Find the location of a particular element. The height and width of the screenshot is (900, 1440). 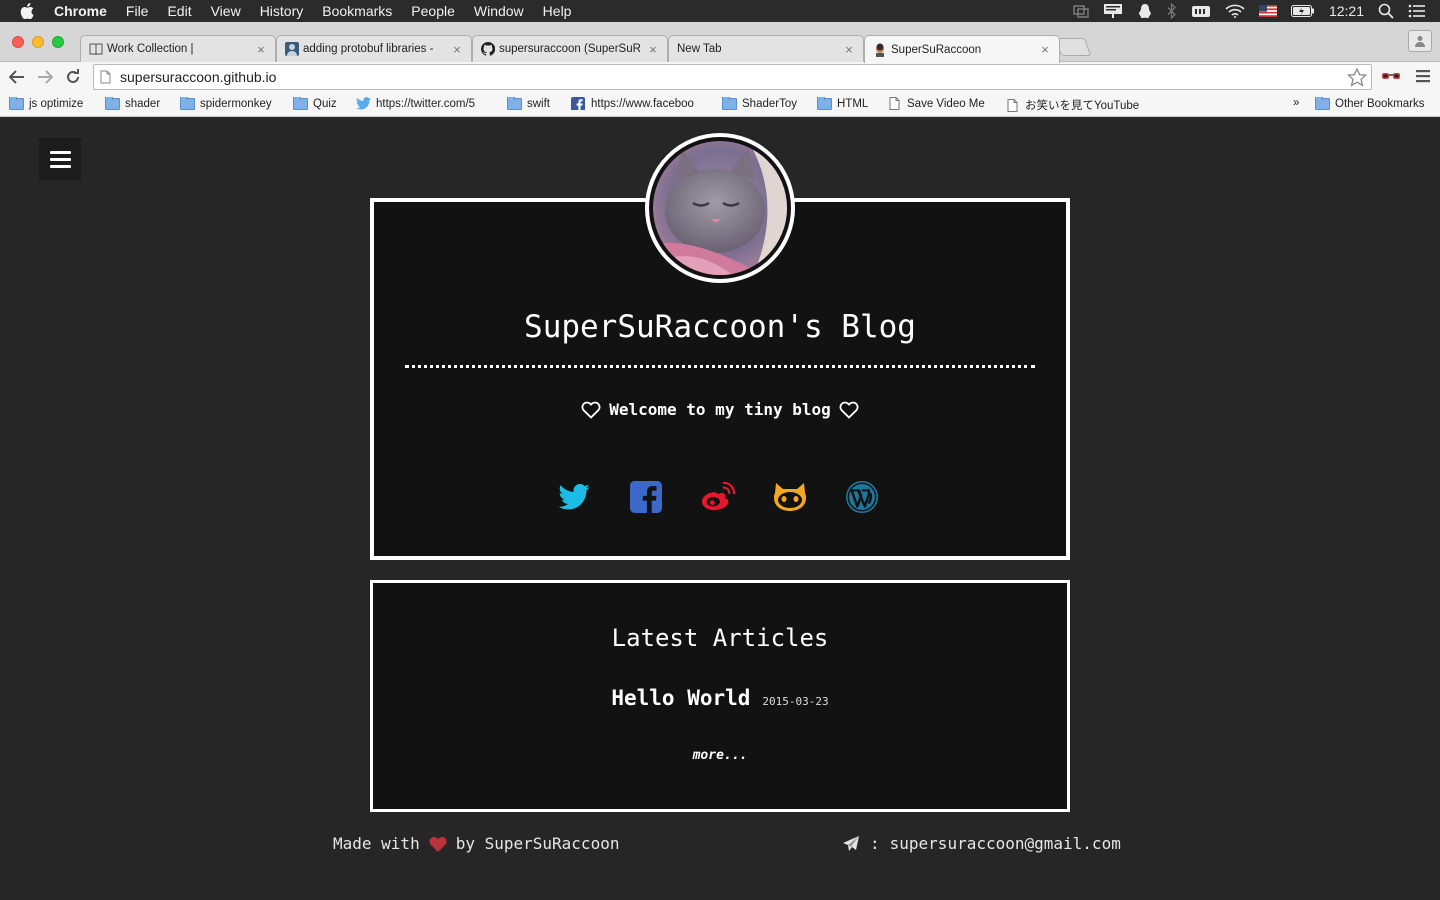

bookmark-spidermonkey: spidermonkey is located at coordinates (225, 103).